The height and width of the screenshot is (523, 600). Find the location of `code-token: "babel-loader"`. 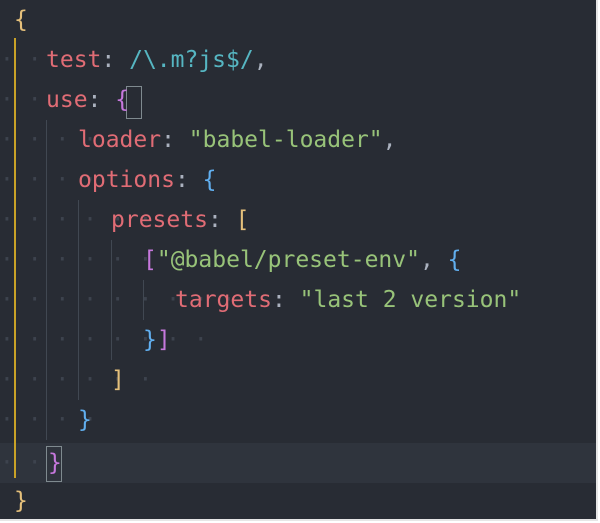

code-token: "babel-loader" is located at coordinates (285, 140).